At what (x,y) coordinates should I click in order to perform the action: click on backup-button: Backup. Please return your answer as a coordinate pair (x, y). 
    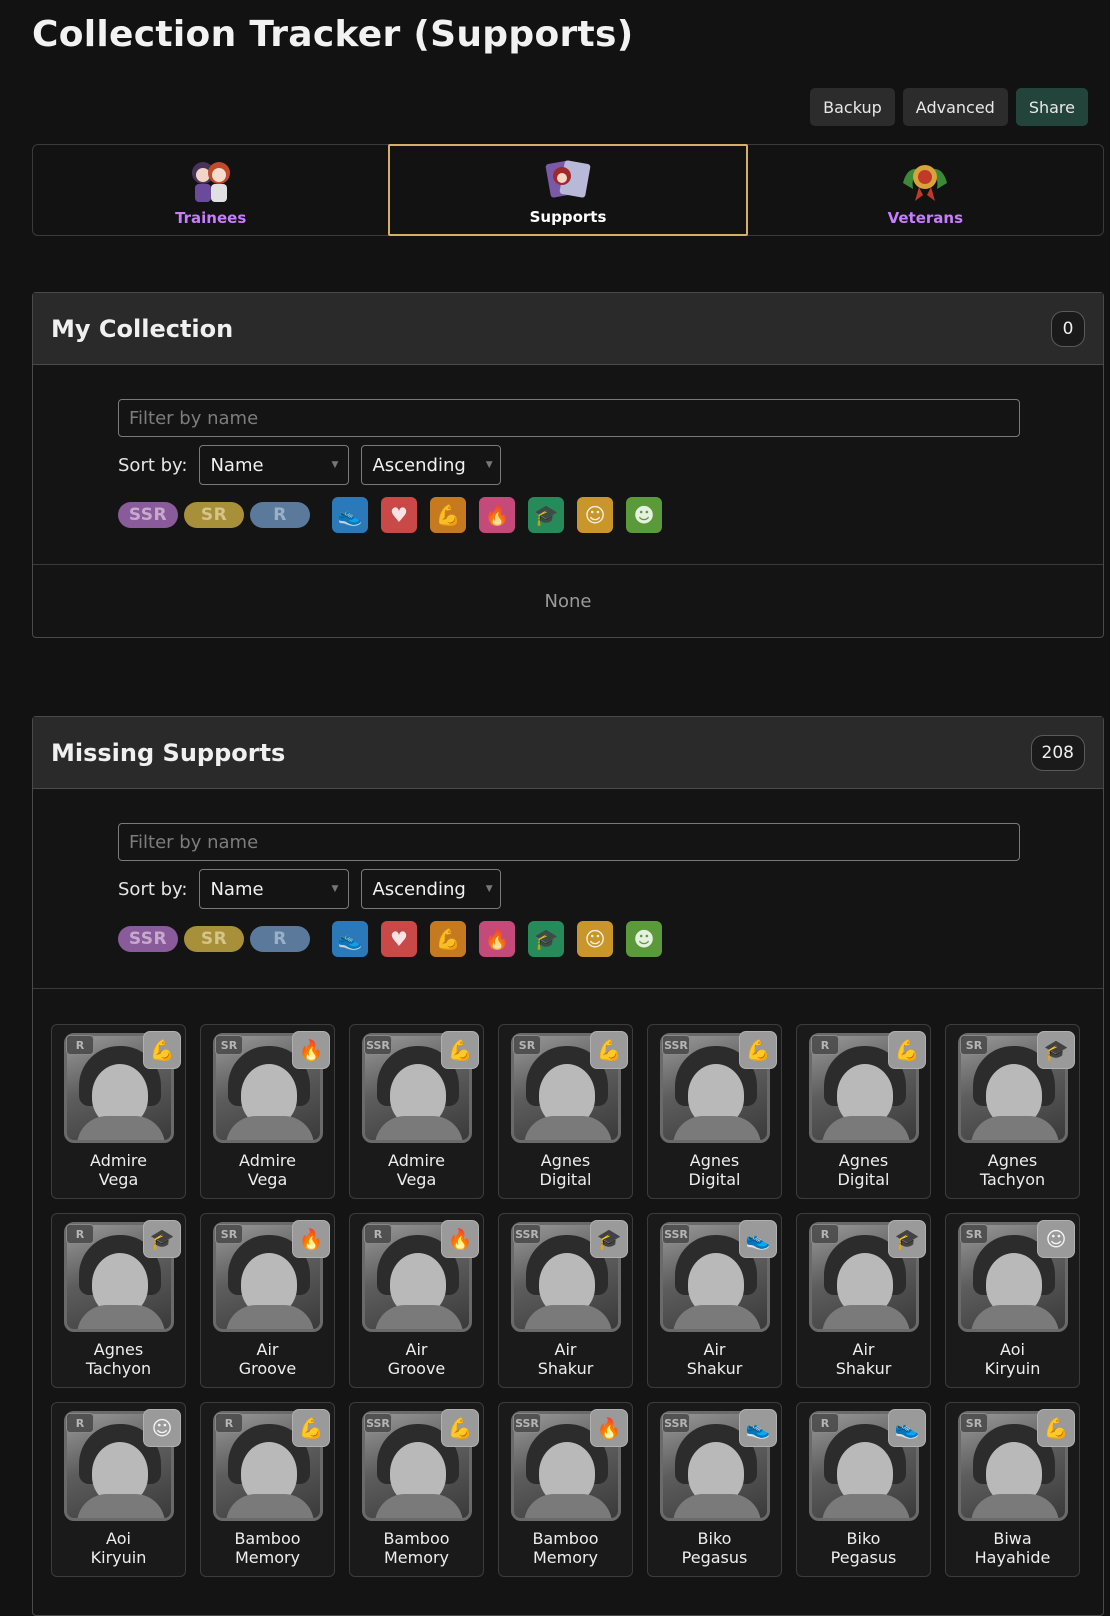
    Looking at the image, I should click on (852, 107).